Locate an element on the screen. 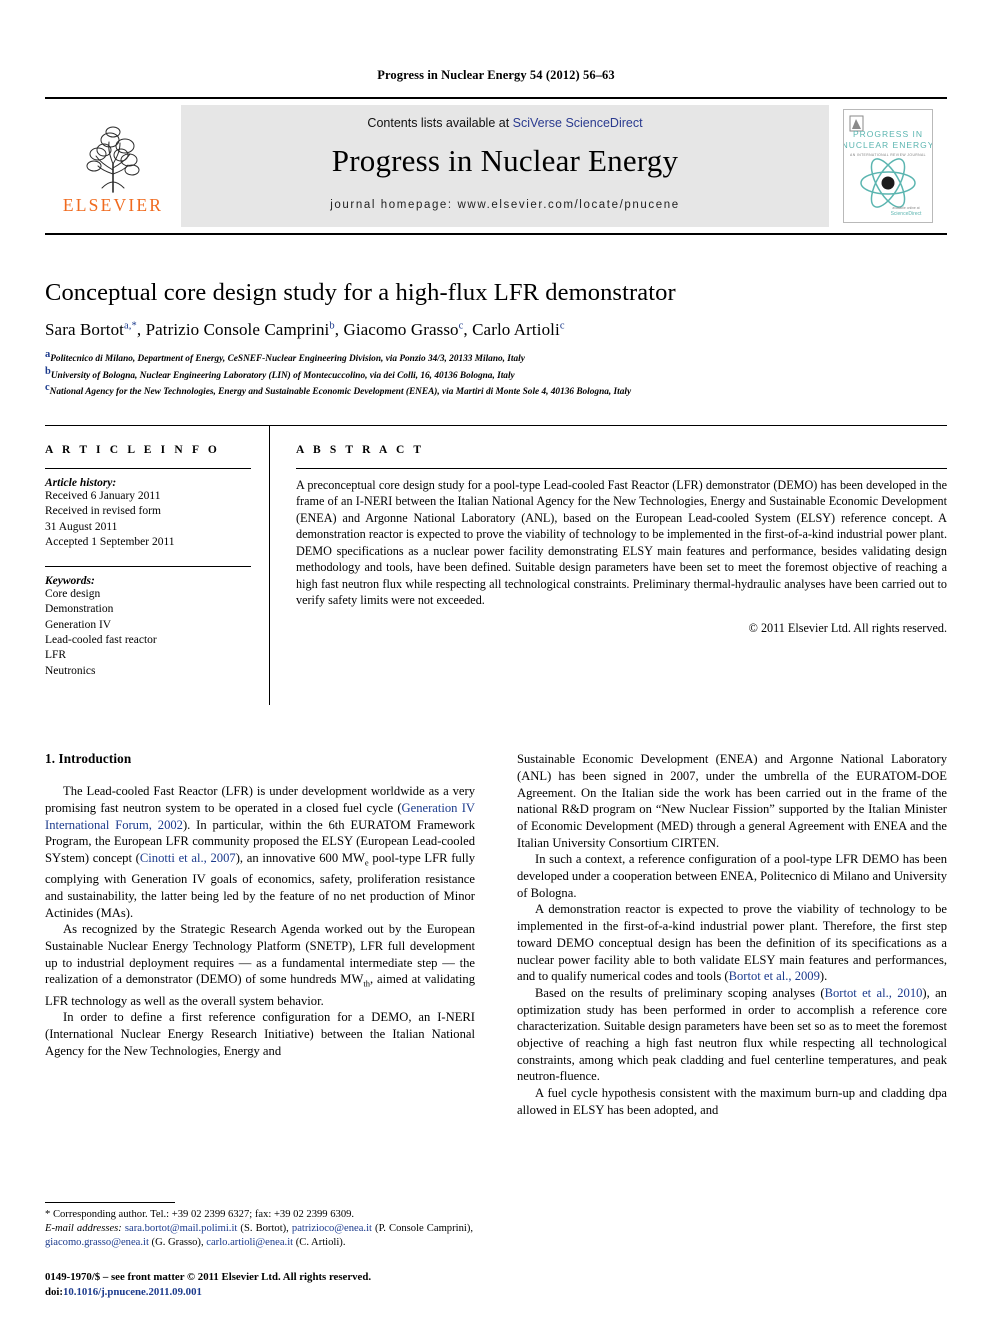  email-owner: (P. Console Camprini), is located at coordinates (422, 1228).